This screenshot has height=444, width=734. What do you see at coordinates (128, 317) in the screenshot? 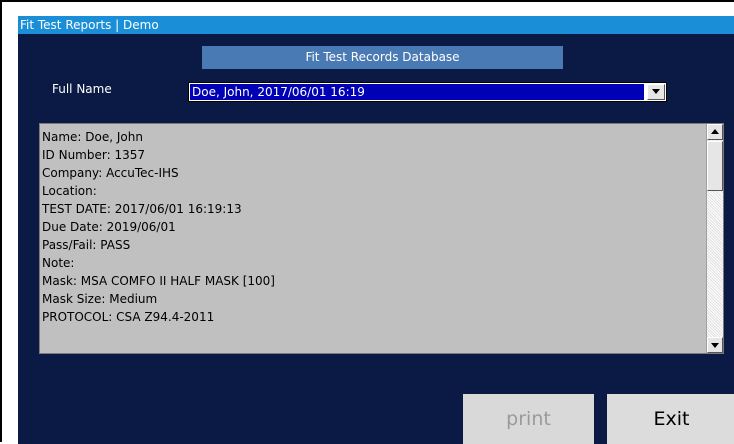
I see `record-line-protocol: PROTOCOL: CSA Z94.4-2011` at bounding box center [128, 317].